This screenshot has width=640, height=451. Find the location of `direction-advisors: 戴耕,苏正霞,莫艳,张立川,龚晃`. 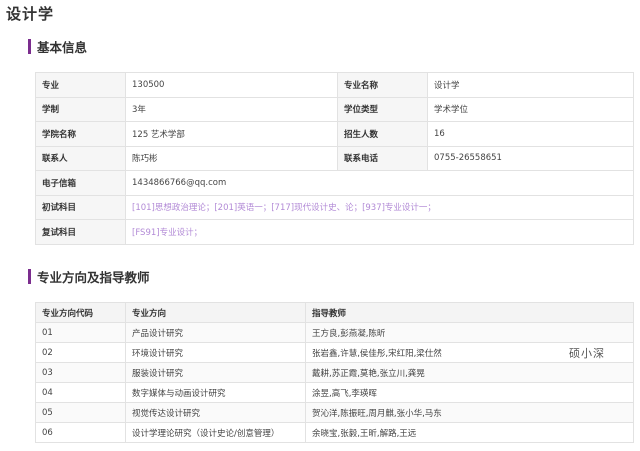

direction-advisors: 戴耕,苏正霞,莫艳,张立川,龚晃 is located at coordinates (469, 372).